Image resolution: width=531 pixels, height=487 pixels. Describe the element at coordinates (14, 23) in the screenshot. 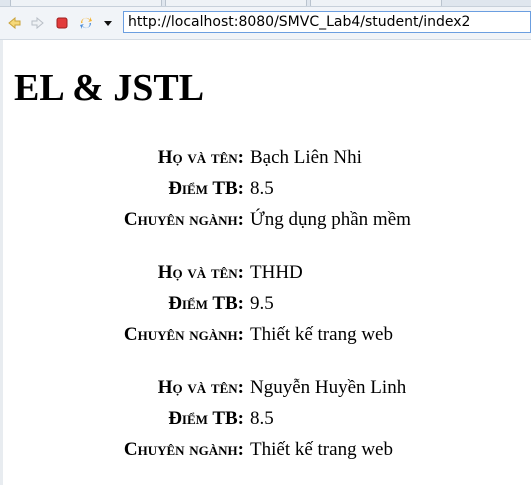

I see `back-icon` at that location.